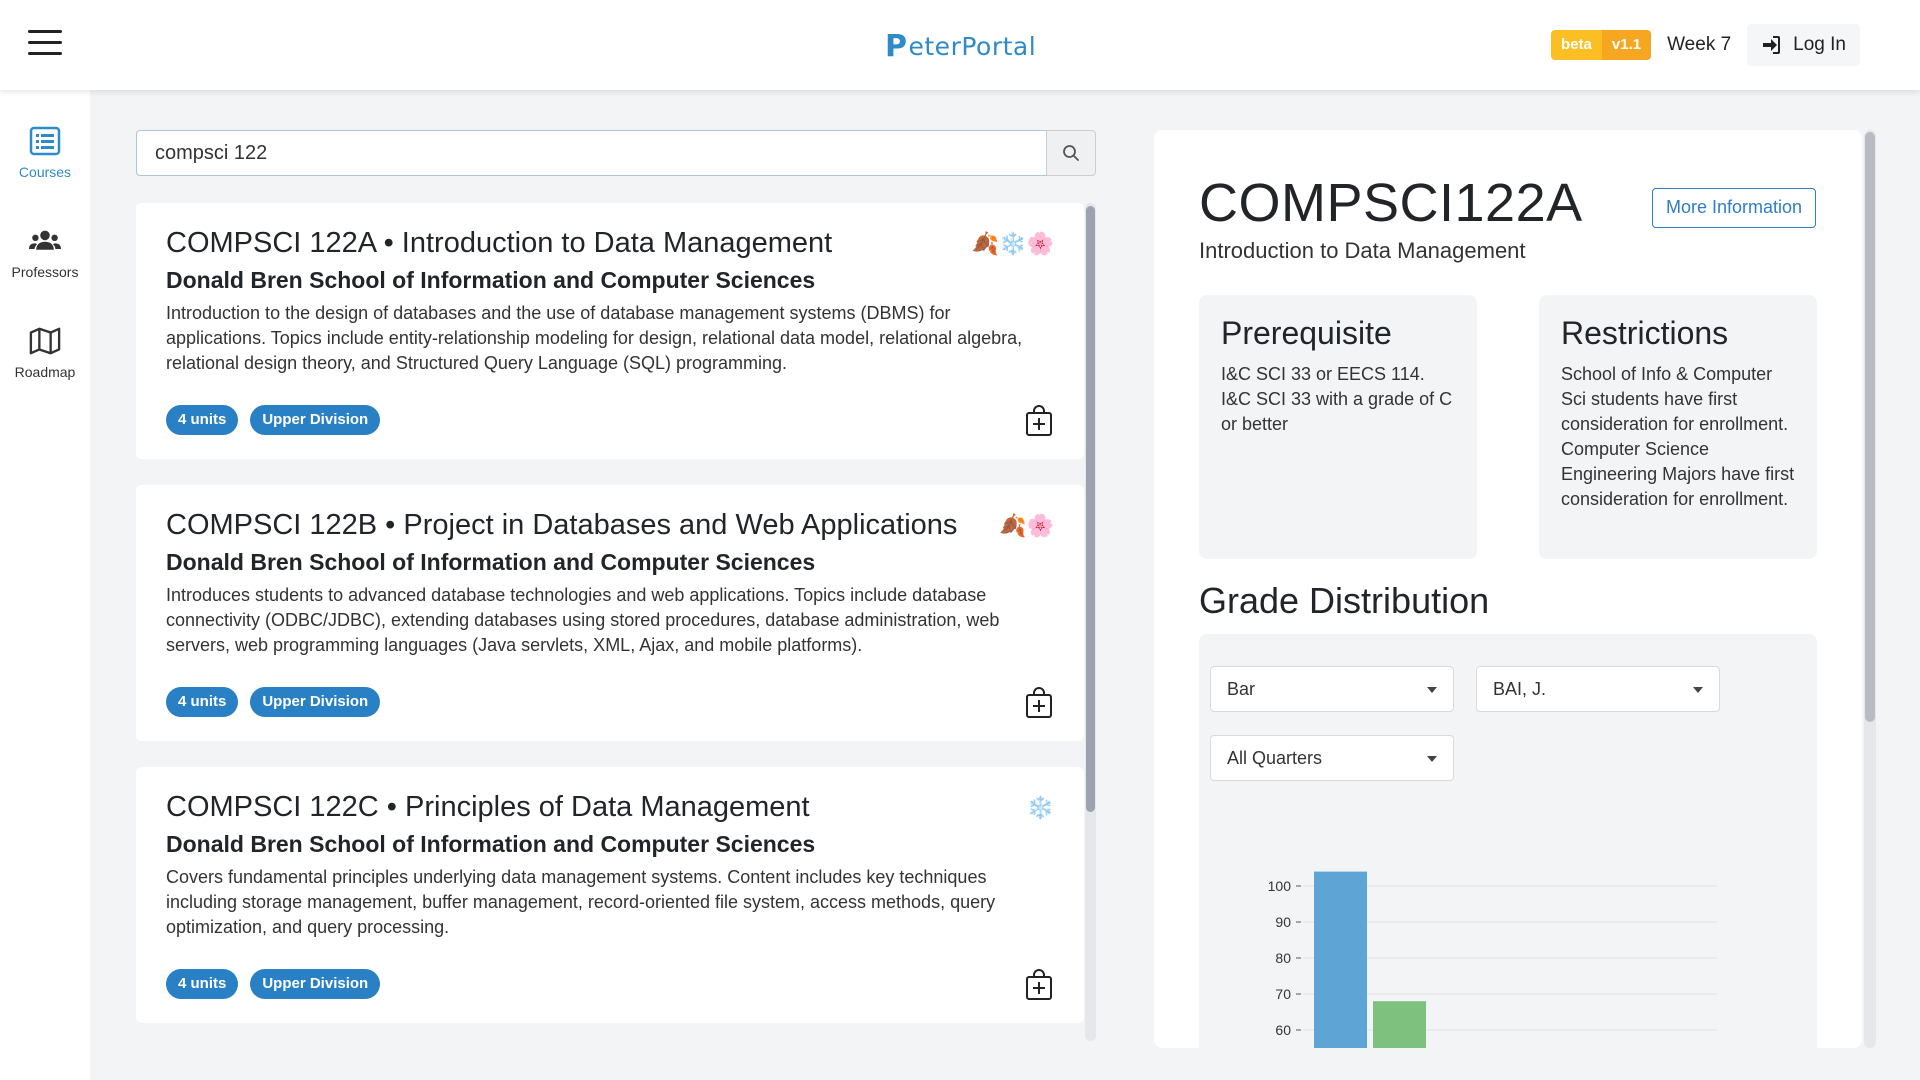 The height and width of the screenshot is (1080, 1920). I want to click on restrictions-title: Restrictions, so click(1645, 333).